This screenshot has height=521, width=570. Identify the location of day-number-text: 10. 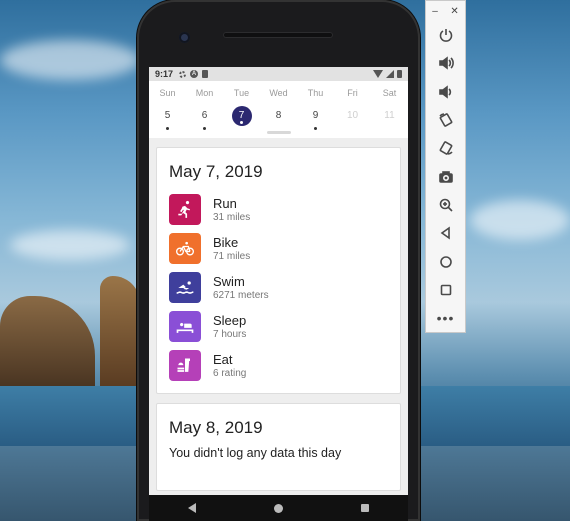
(352, 115).